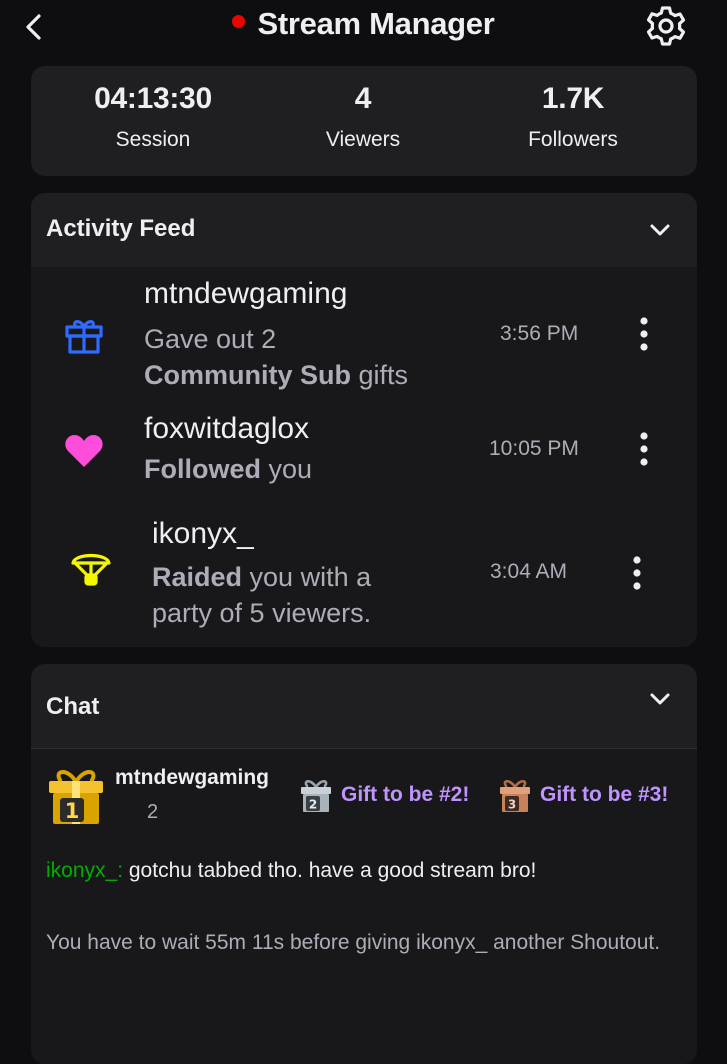  I want to click on gift-slot-label: Gift to be #2!, so click(405, 794).